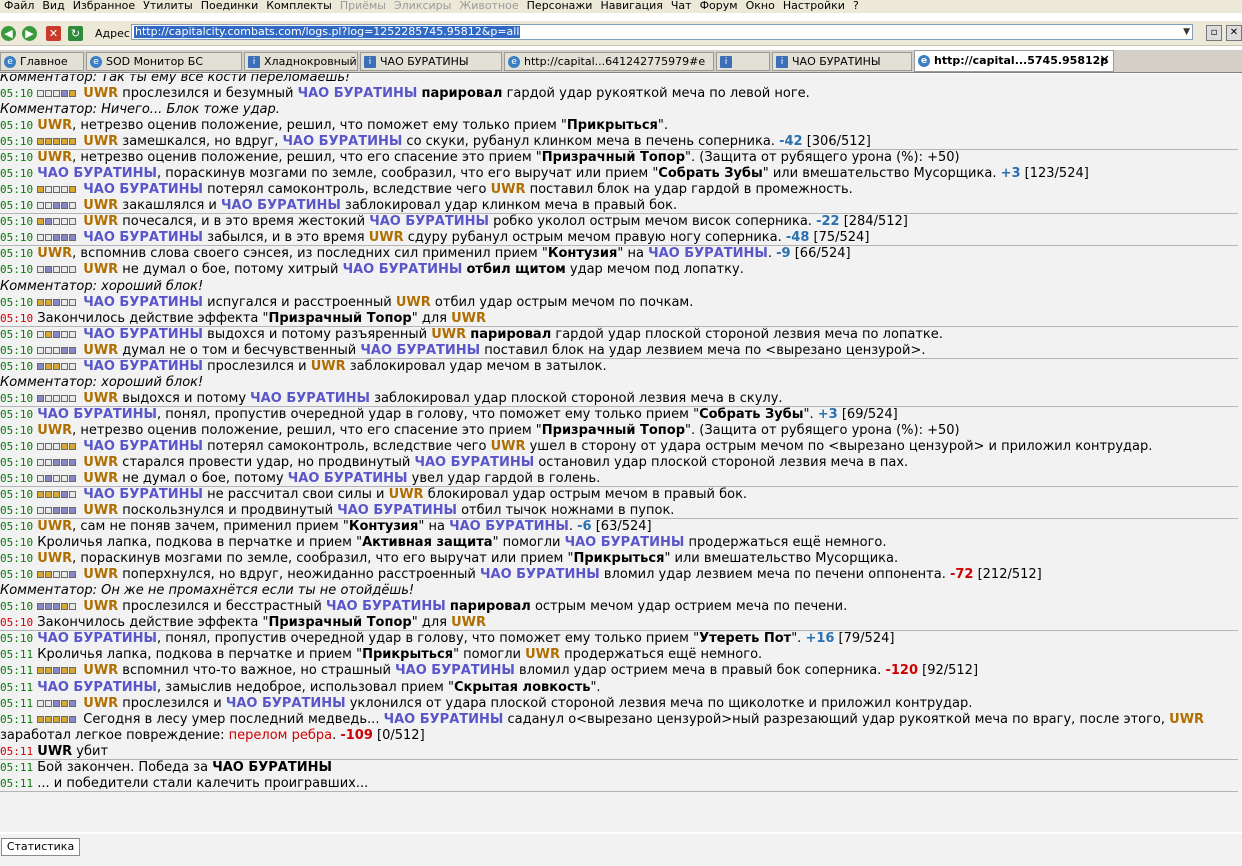 Image resolution: width=1242 pixels, height=866 pixels. What do you see at coordinates (422, 6) in the screenshot?
I see `menu-item: Эликсиры` at bounding box center [422, 6].